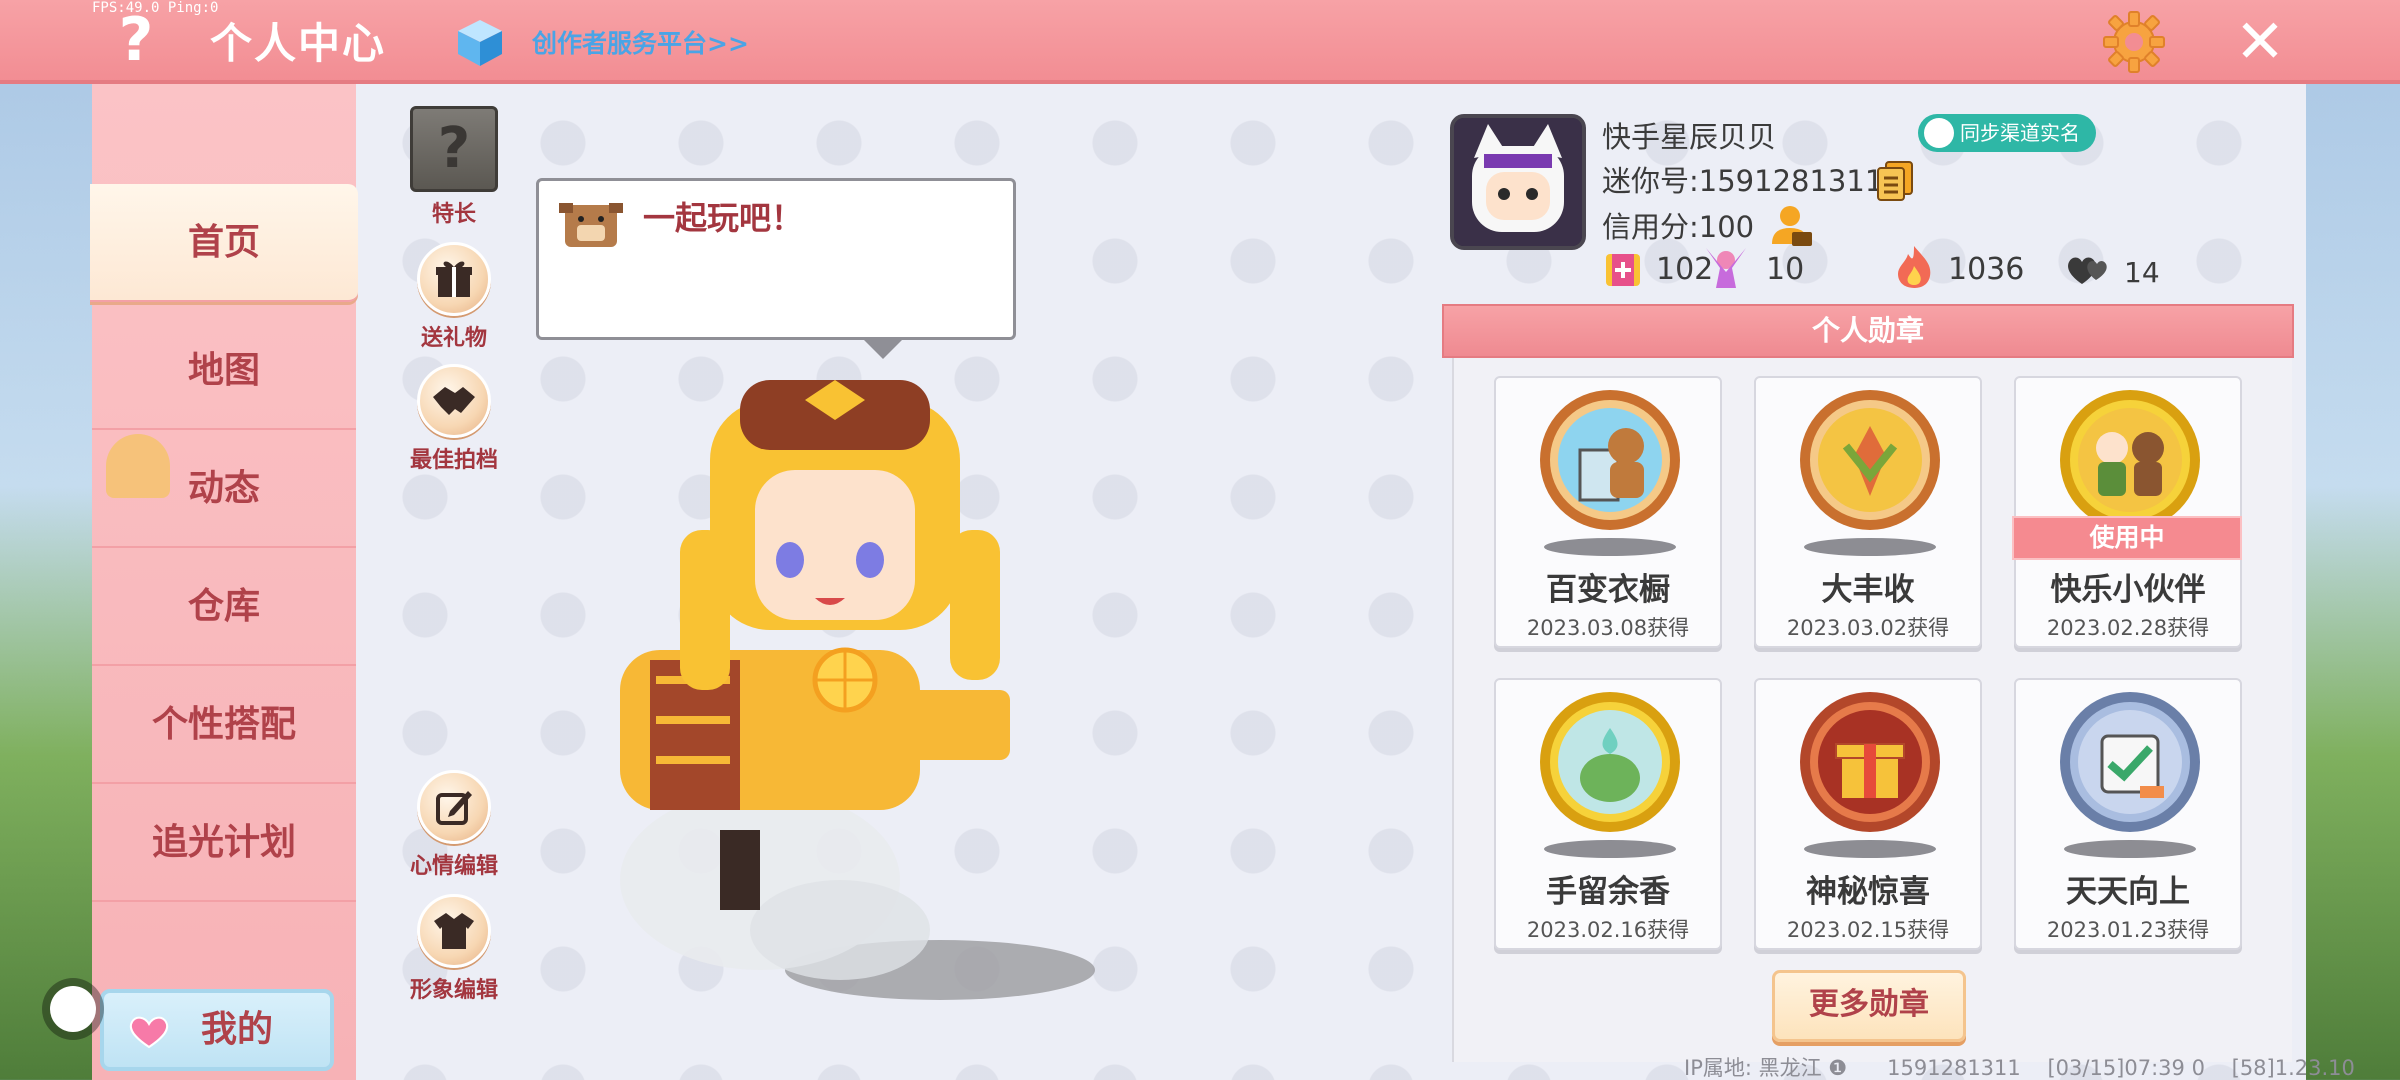 This screenshot has width=2400, height=1080. What do you see at coordinates (454, 401) in the screenshot?
I see `handshake-icon` at bounding box center [454, 401].